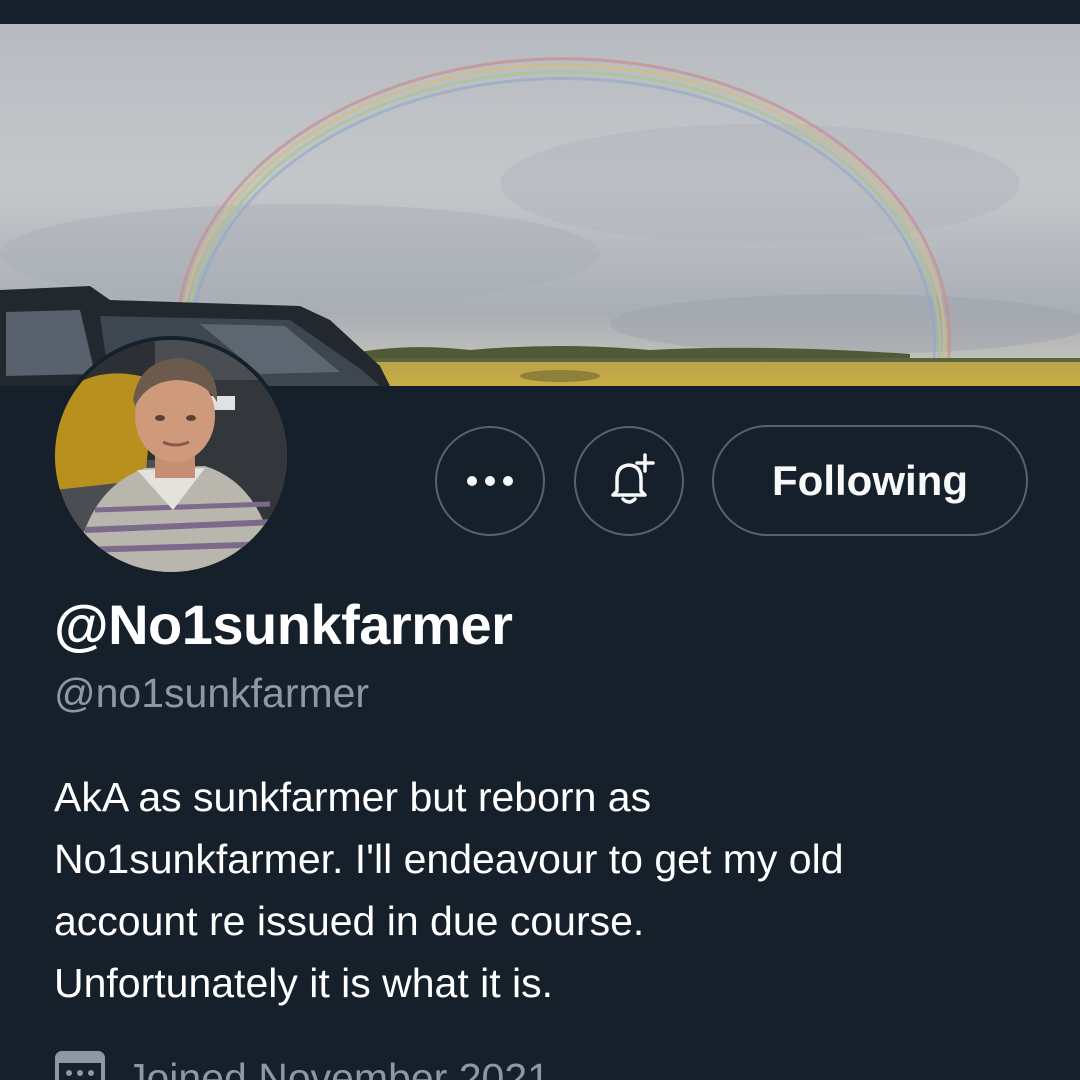 The image size is (1080, 1080). I want to click on more-options-button, so click(490, 481).